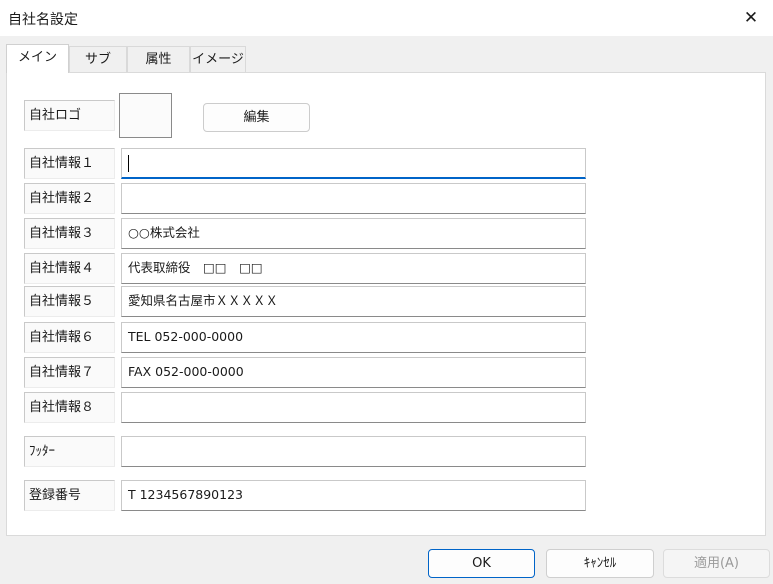  I want to click on registration-number-input: T 1234567890123, so click(353, 495).